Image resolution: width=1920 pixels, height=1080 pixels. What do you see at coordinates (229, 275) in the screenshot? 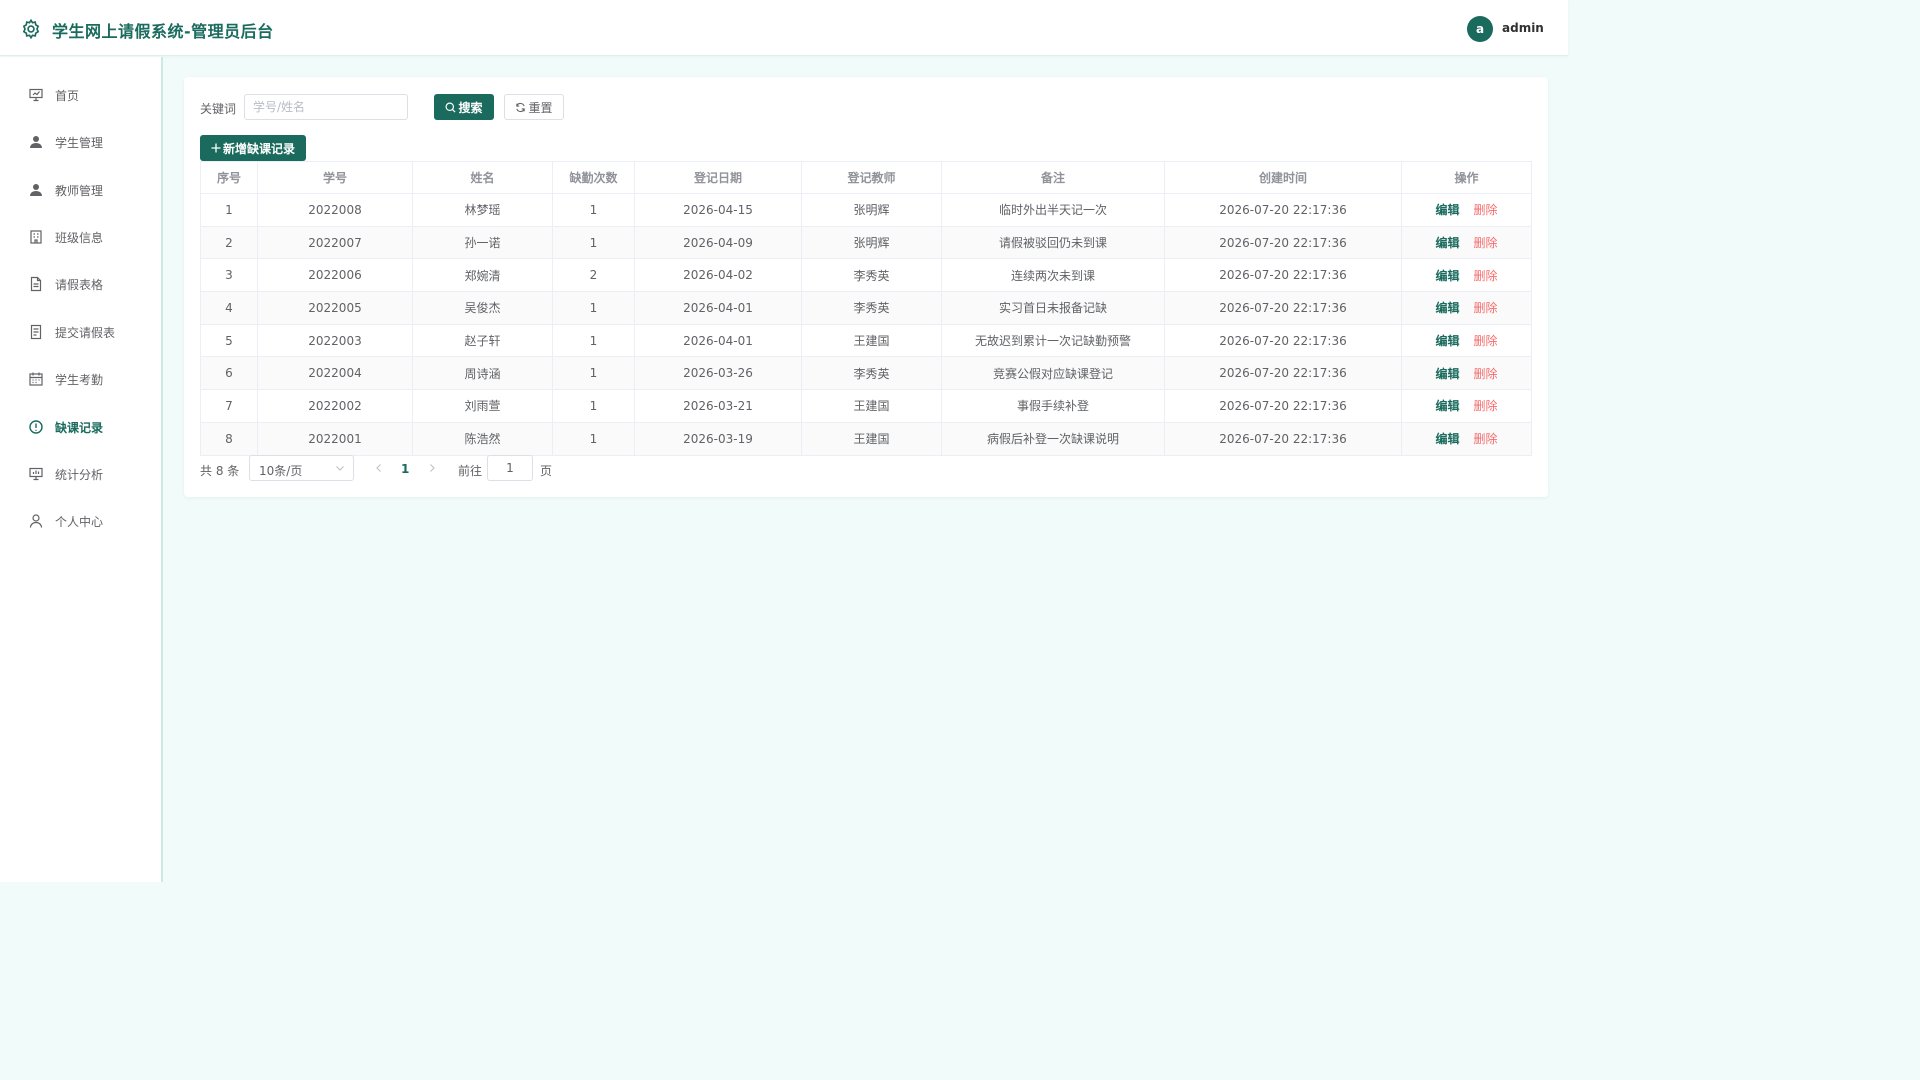
I see `table-cell: 3` at bounding box center [229, 275].